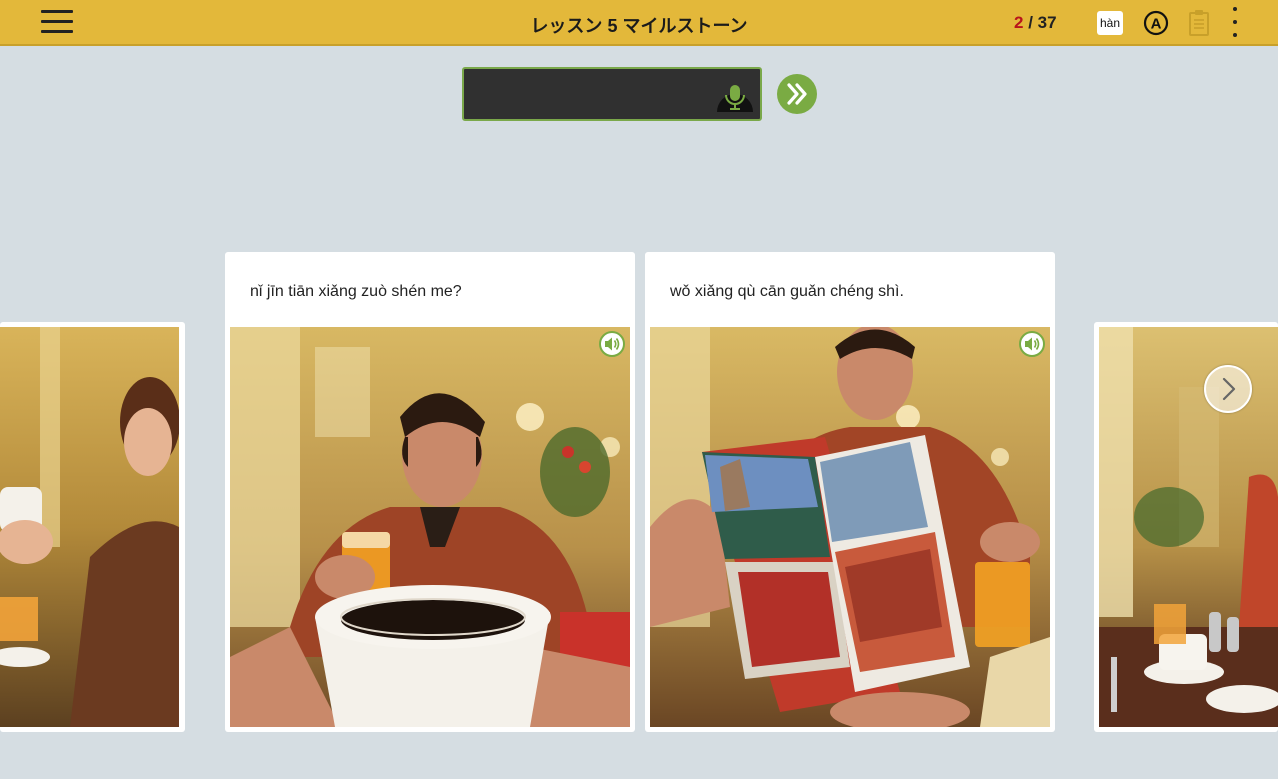  What do you see at coordinates (1035, 23) in the screenshot?
I see `progress-counter: 2 / 37` at bounding box center [1035, 23].